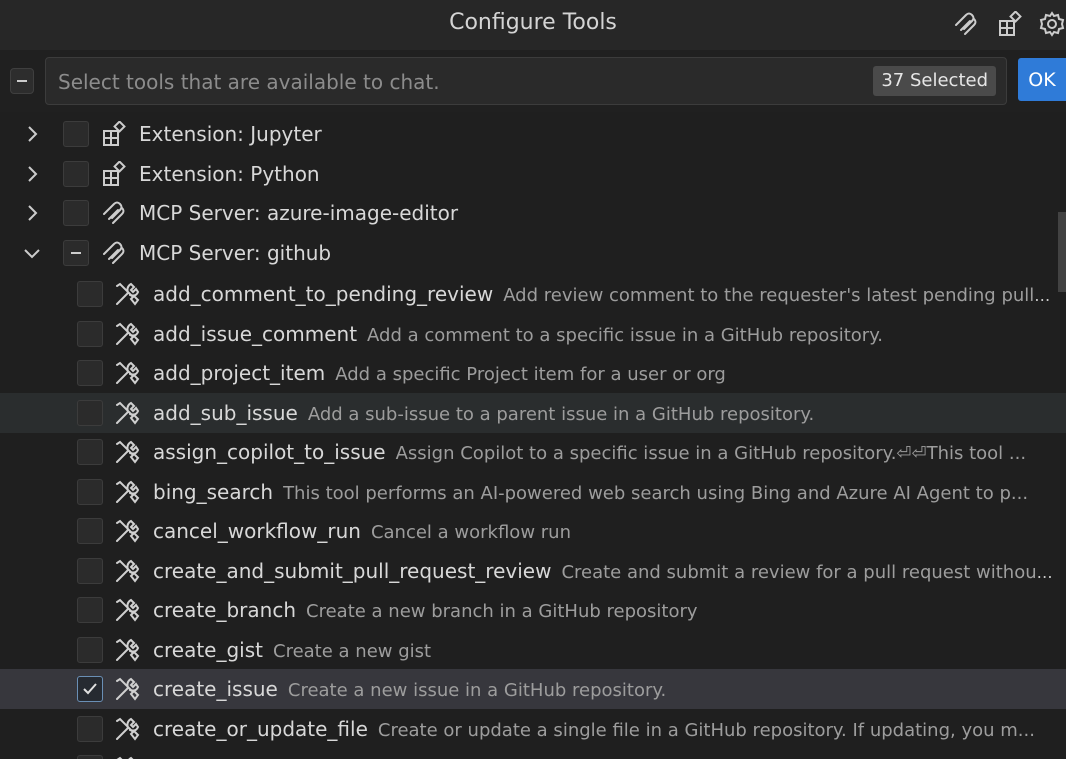  What do you see at coordinates (533, 253) in the screenshot?
I see `tree-group-row: MCP Server: github` at bounding box center [533, 253].